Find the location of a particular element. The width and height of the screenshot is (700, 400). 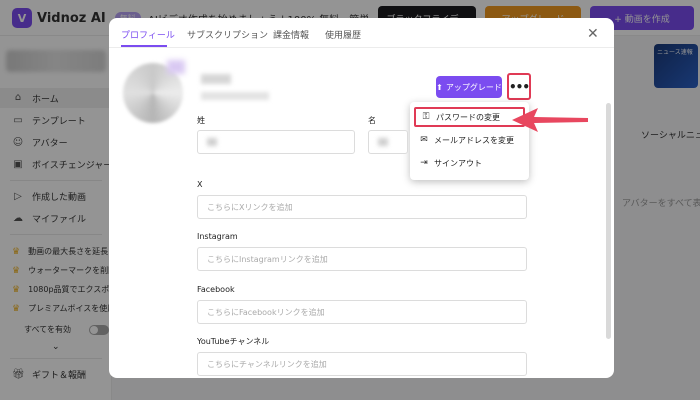

menu-item-change-email: ✉ メールアドレスを変更 is located at coordinates (469, 140).